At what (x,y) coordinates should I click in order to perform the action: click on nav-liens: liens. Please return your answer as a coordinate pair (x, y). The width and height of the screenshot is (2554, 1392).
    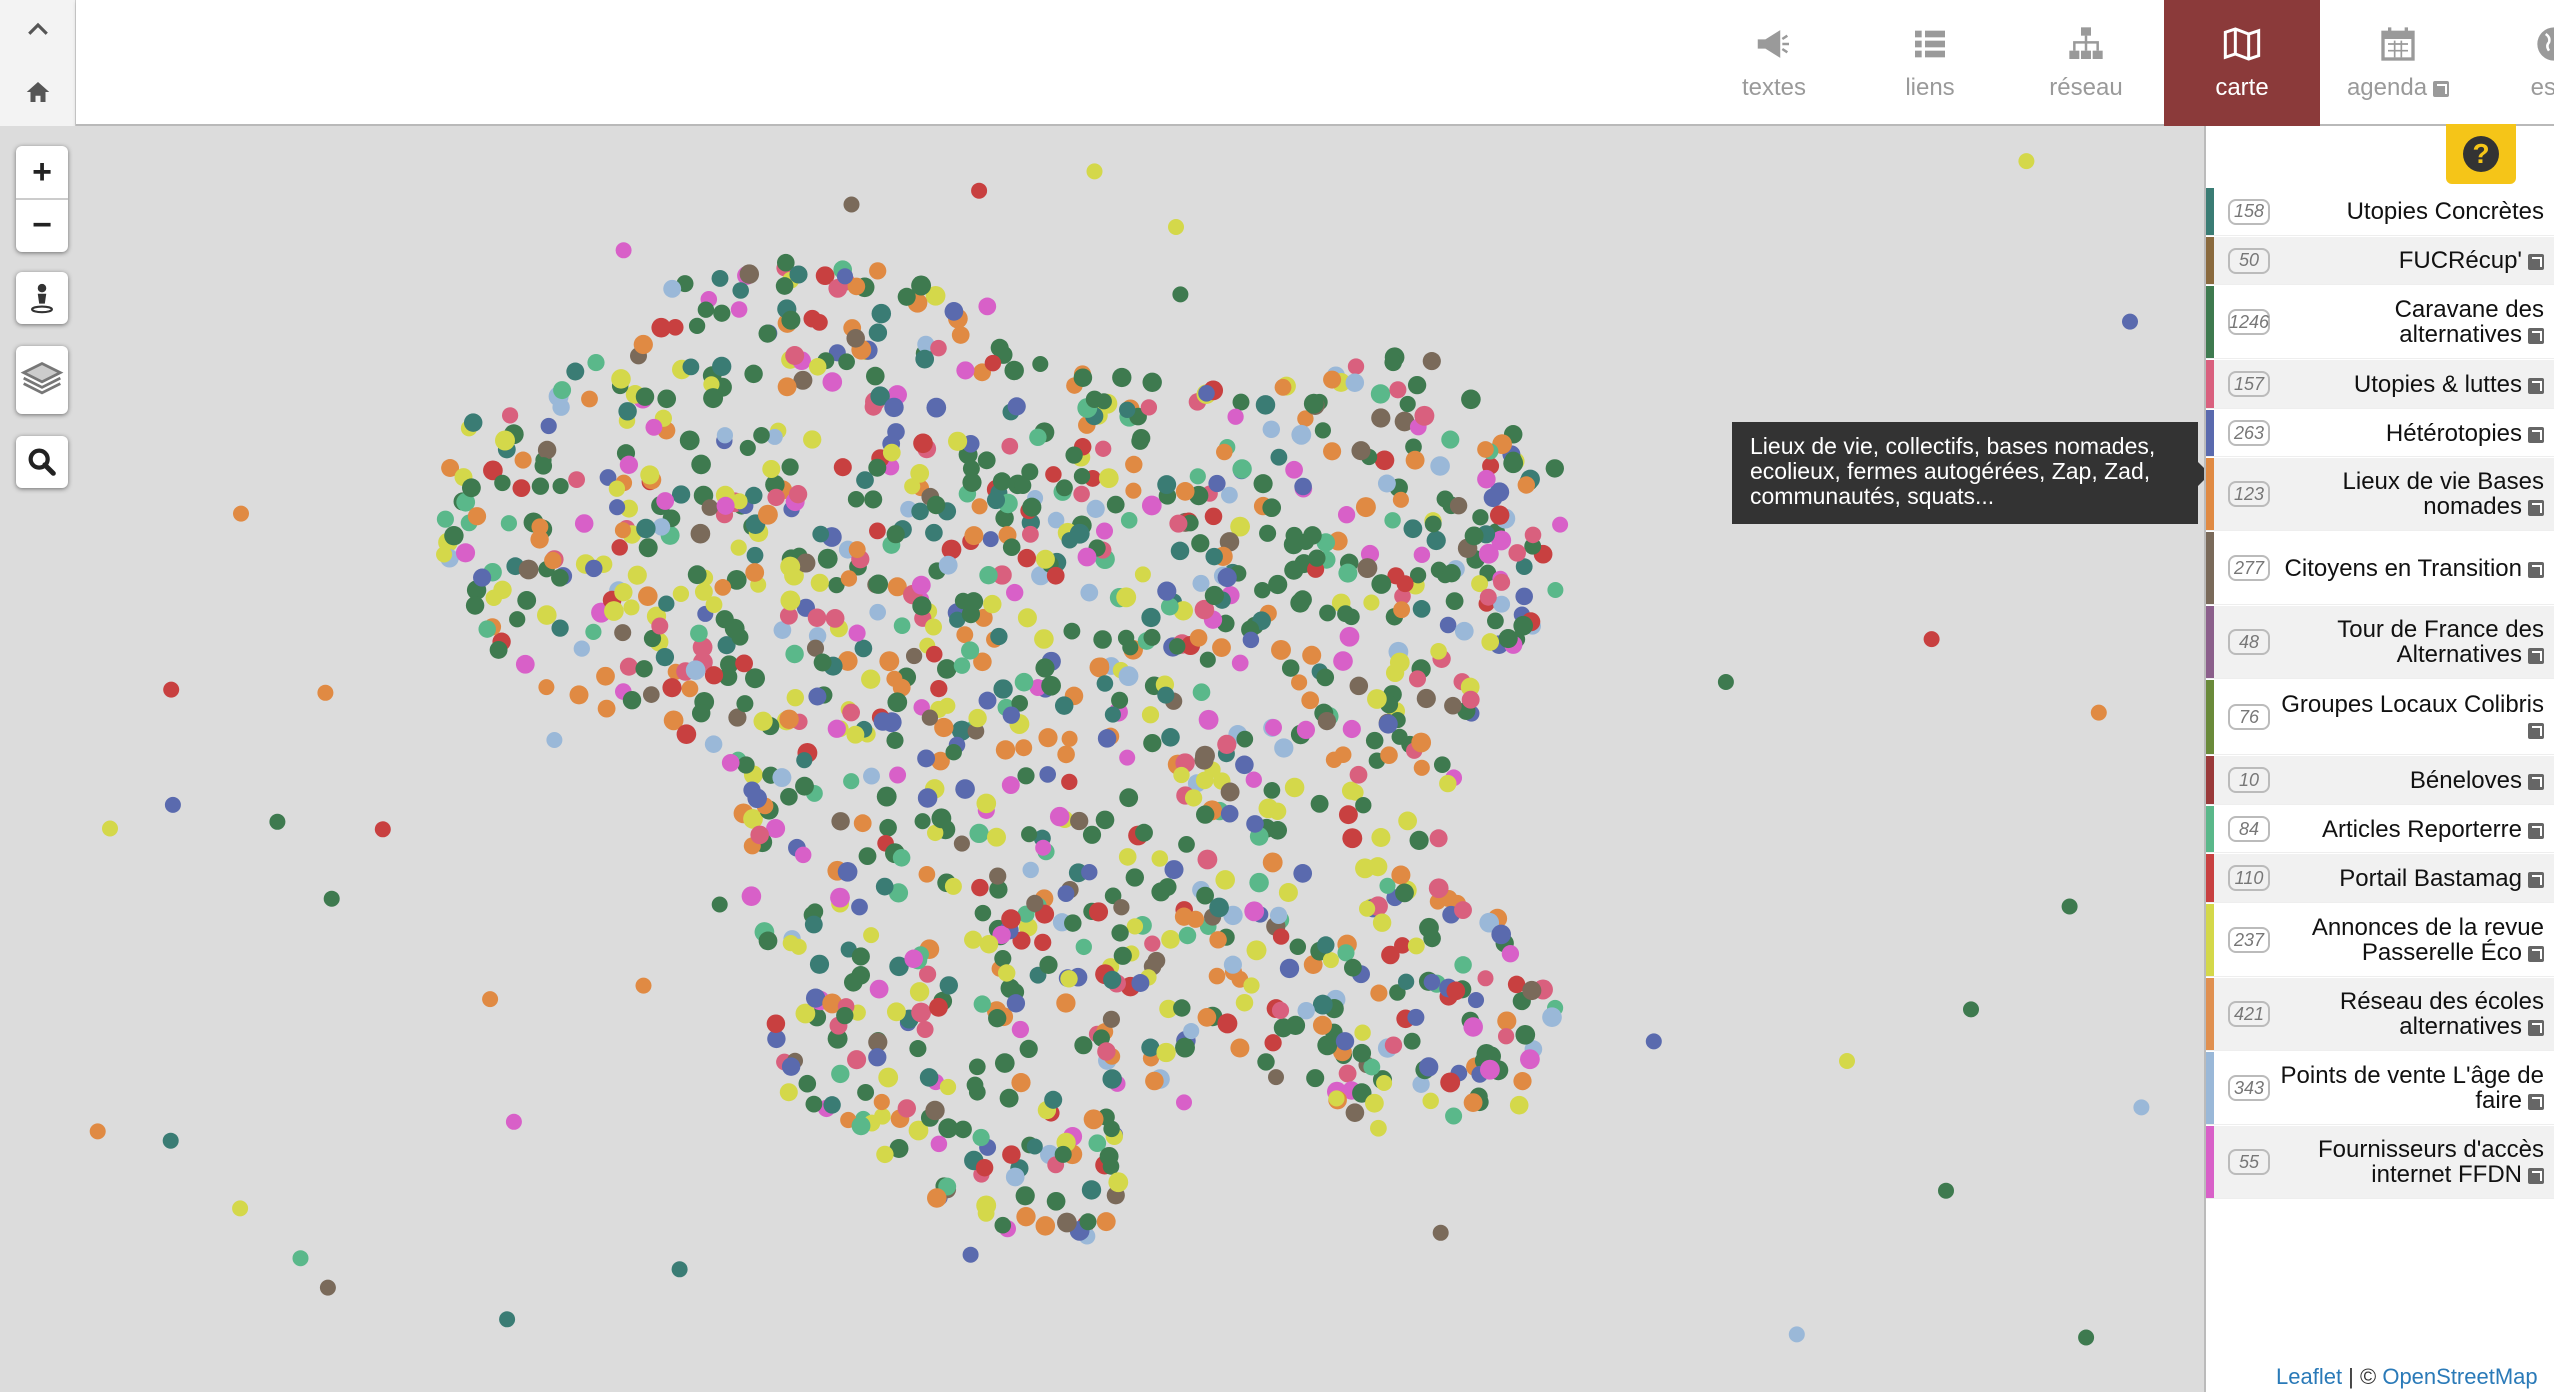
    Looking at the image, I should click on (1930, 63).